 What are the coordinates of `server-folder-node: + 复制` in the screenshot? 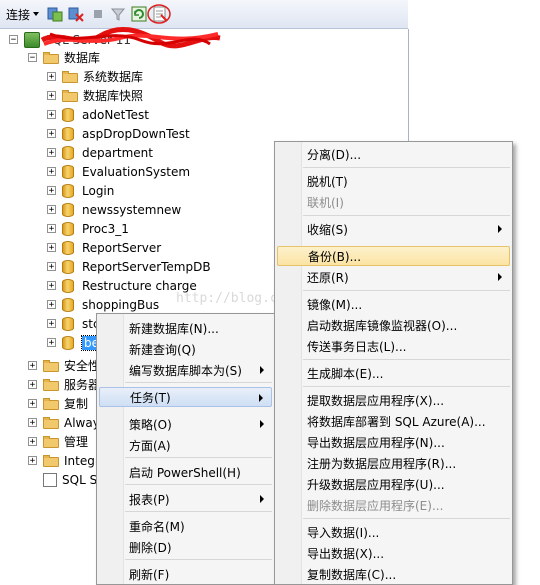 It's located at (58, 403).